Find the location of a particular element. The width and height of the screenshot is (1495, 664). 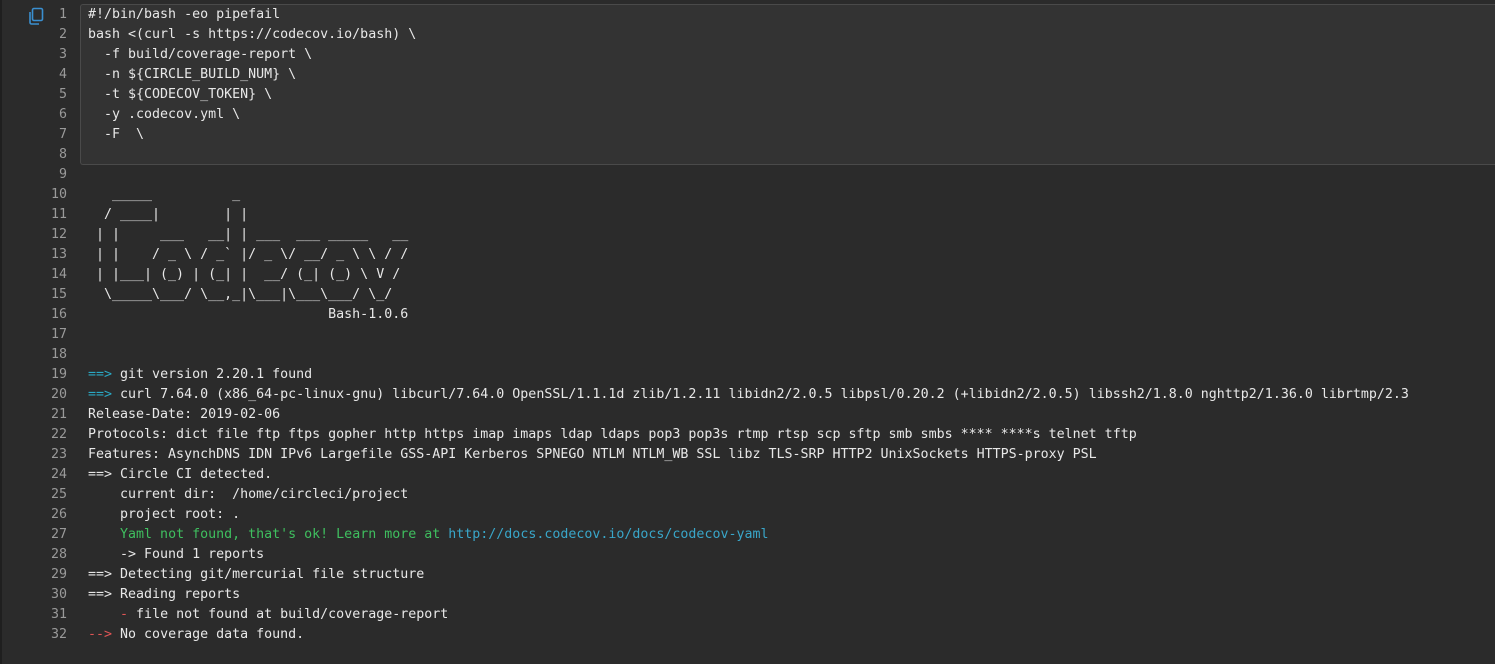

line-segment: -y .codecov.yml \ is located at coordinates (164, 114).